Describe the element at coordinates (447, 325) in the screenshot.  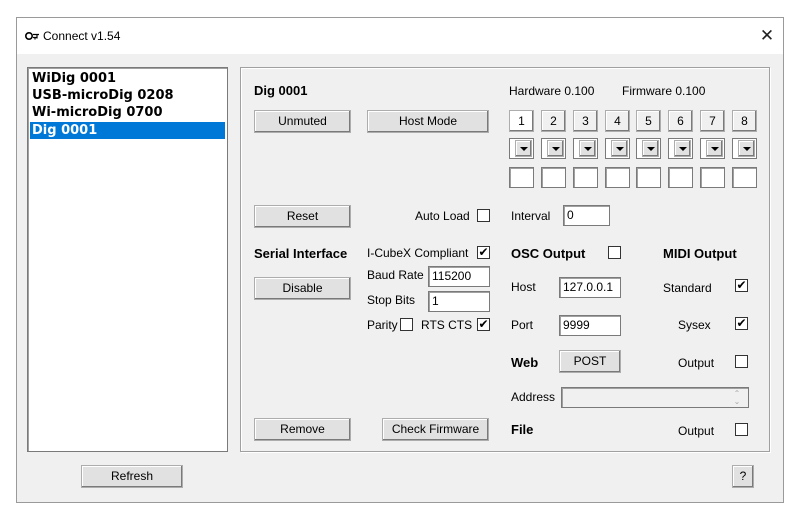
I see `rts-cts-label: RTS CTS` at that location.